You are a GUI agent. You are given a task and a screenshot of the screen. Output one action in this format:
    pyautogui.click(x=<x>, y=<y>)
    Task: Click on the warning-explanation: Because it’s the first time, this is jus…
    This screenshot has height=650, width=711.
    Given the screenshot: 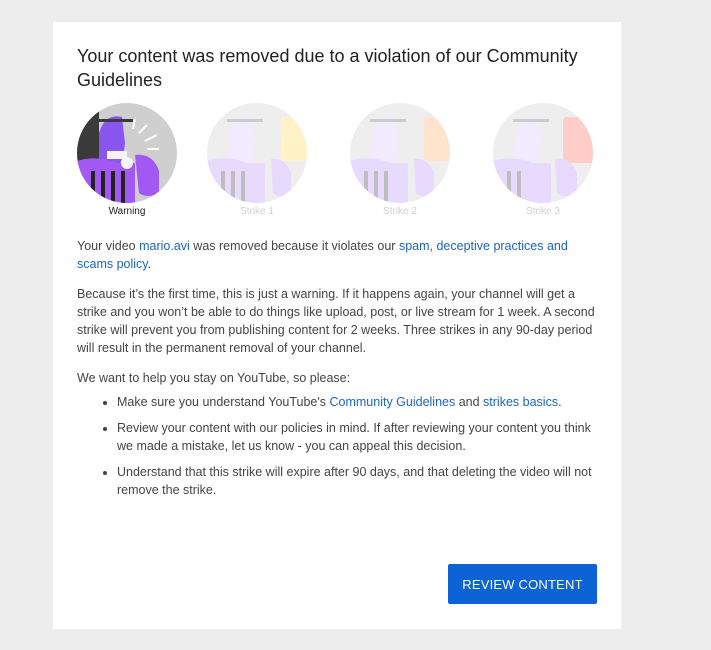 What is the action you would take?
    pyautogui.click(x=336, y=321)
    